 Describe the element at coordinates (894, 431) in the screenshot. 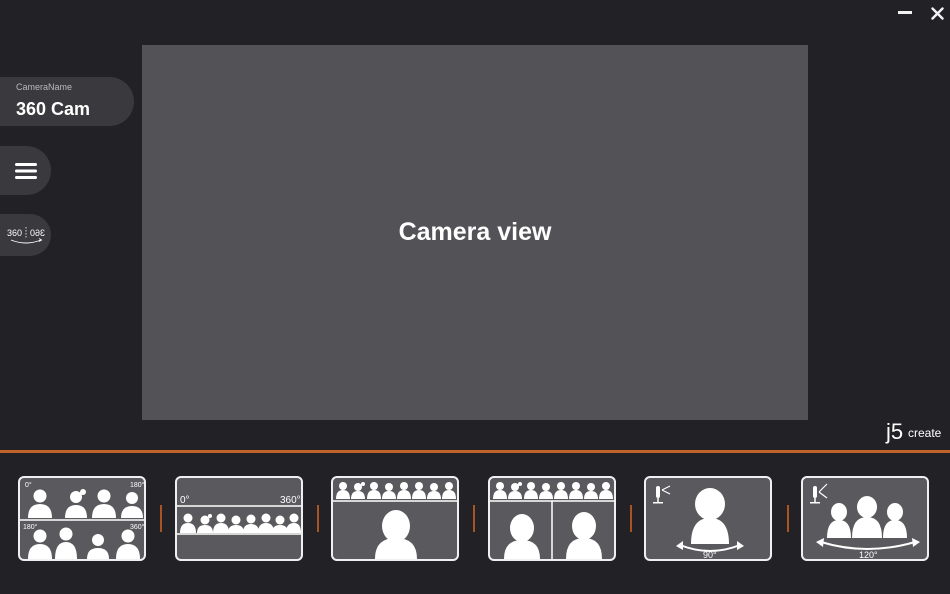

I see `logo-prefix: j5` at that location.